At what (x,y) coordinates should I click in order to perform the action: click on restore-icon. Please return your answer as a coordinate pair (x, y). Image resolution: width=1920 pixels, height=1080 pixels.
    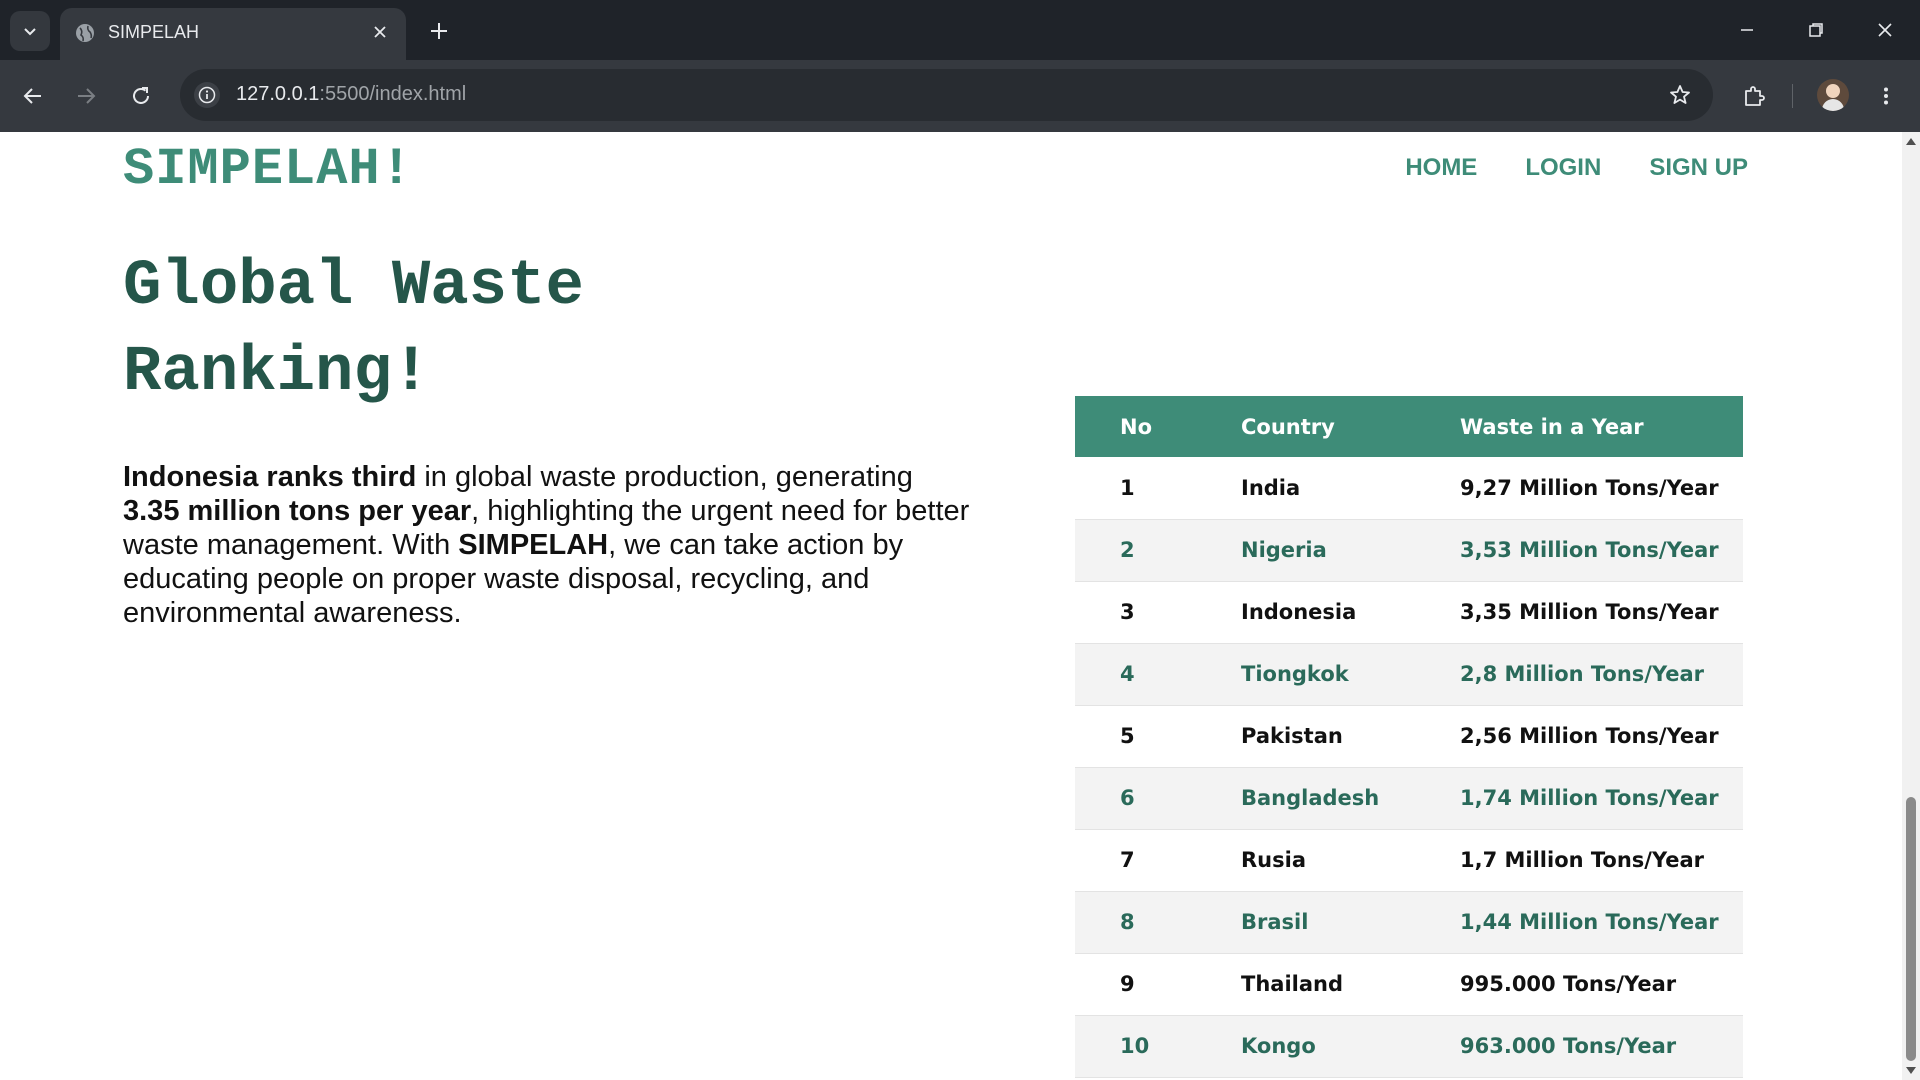
    Looking at the image, I should click on (1816, 30).